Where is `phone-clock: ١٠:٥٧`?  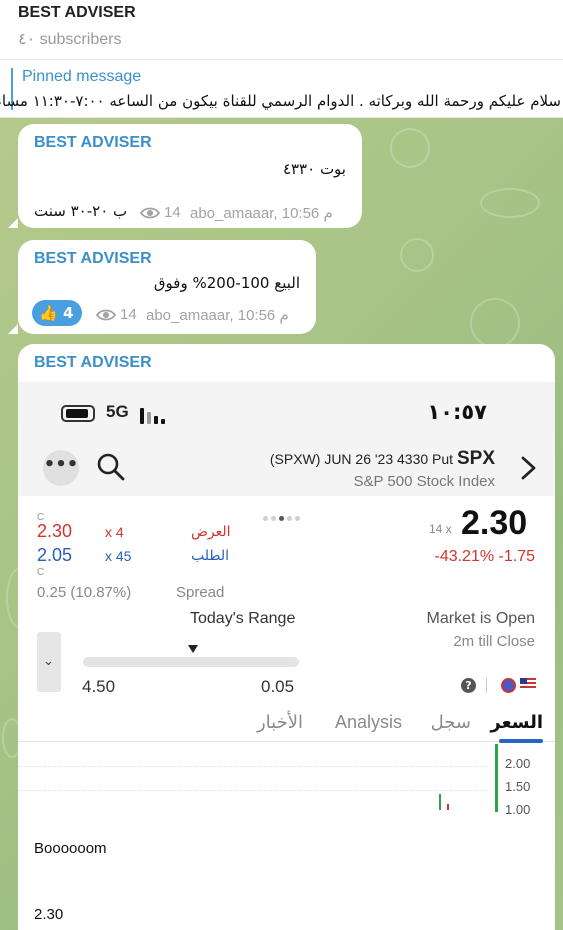
phone-clock: ١٠:٥٧ is located at coordinates (457, 412).